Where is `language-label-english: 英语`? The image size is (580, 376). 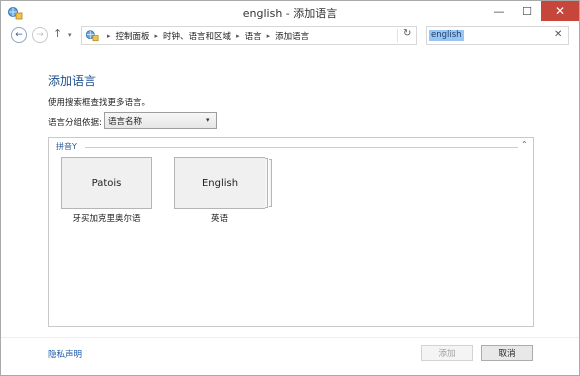 language-label-english: 英语 is located at coordinates (219, 219).